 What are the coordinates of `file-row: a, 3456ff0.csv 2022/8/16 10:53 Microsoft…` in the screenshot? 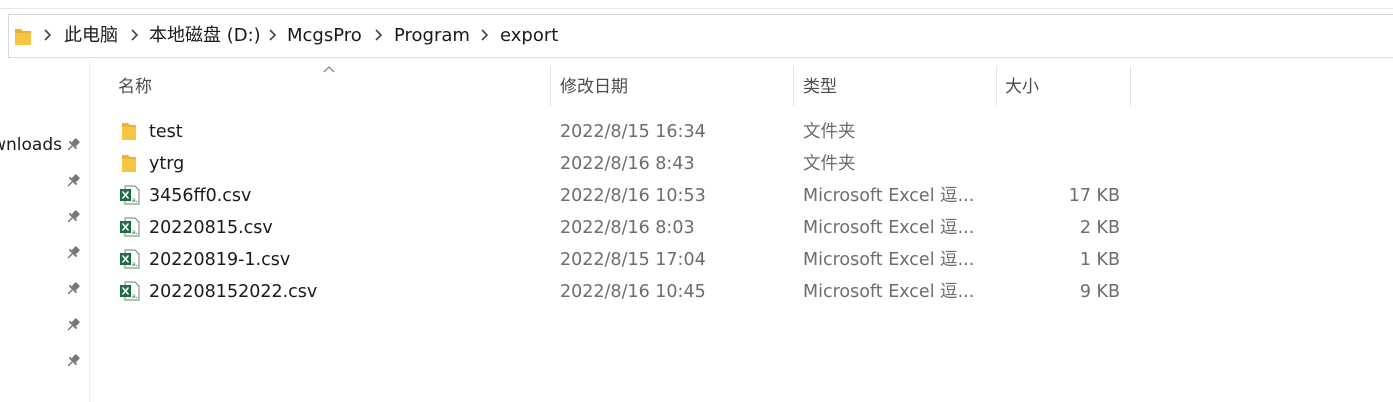 It's located at (620, 196).